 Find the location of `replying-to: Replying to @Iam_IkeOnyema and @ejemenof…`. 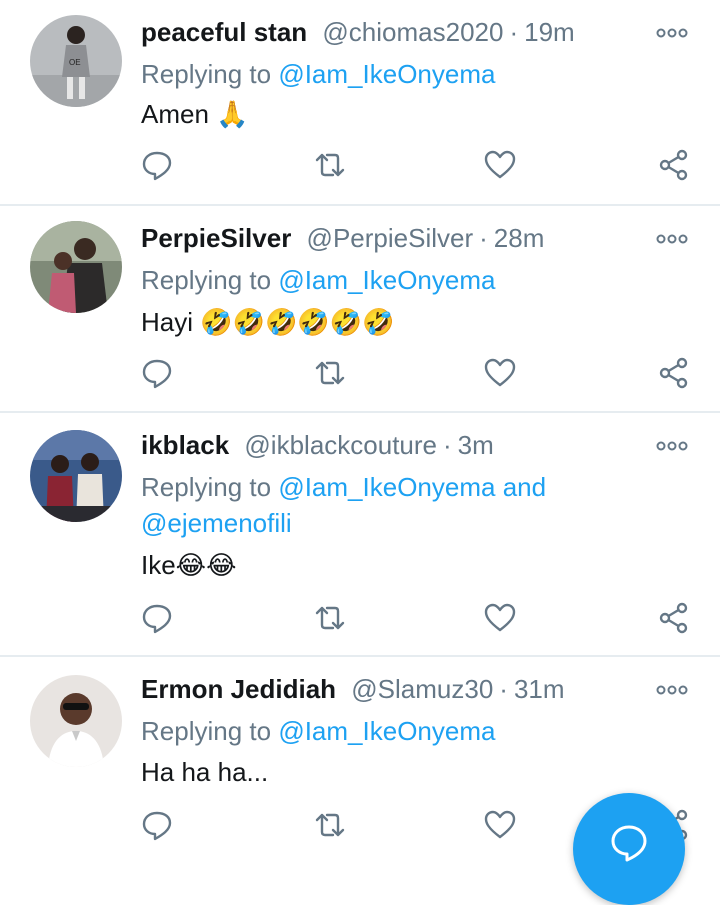

replying-to: Replying to @Iam_IkeOnyema and @ejemenof… is located at coordinates (343, 505).